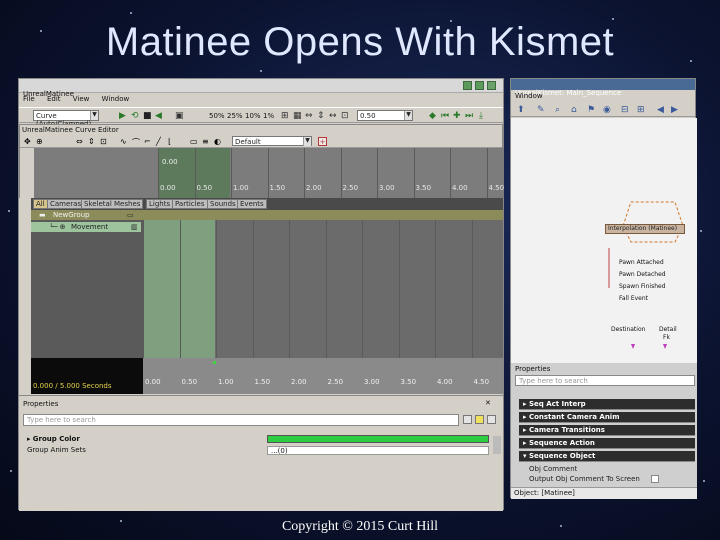 The image size is (720, 540). Describe the element at coordinates (253, 116) in the screenshot. I see `zoom-10: 10%` at that location.